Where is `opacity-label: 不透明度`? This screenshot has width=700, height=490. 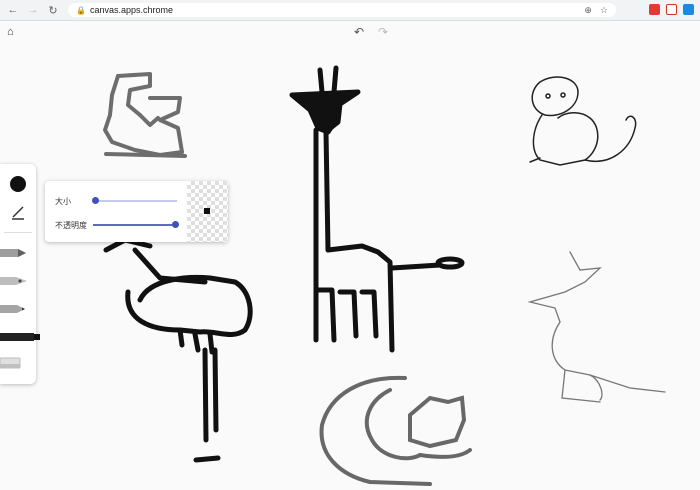 opacity-label: 不透明度 is located at coordinates (71, 225).